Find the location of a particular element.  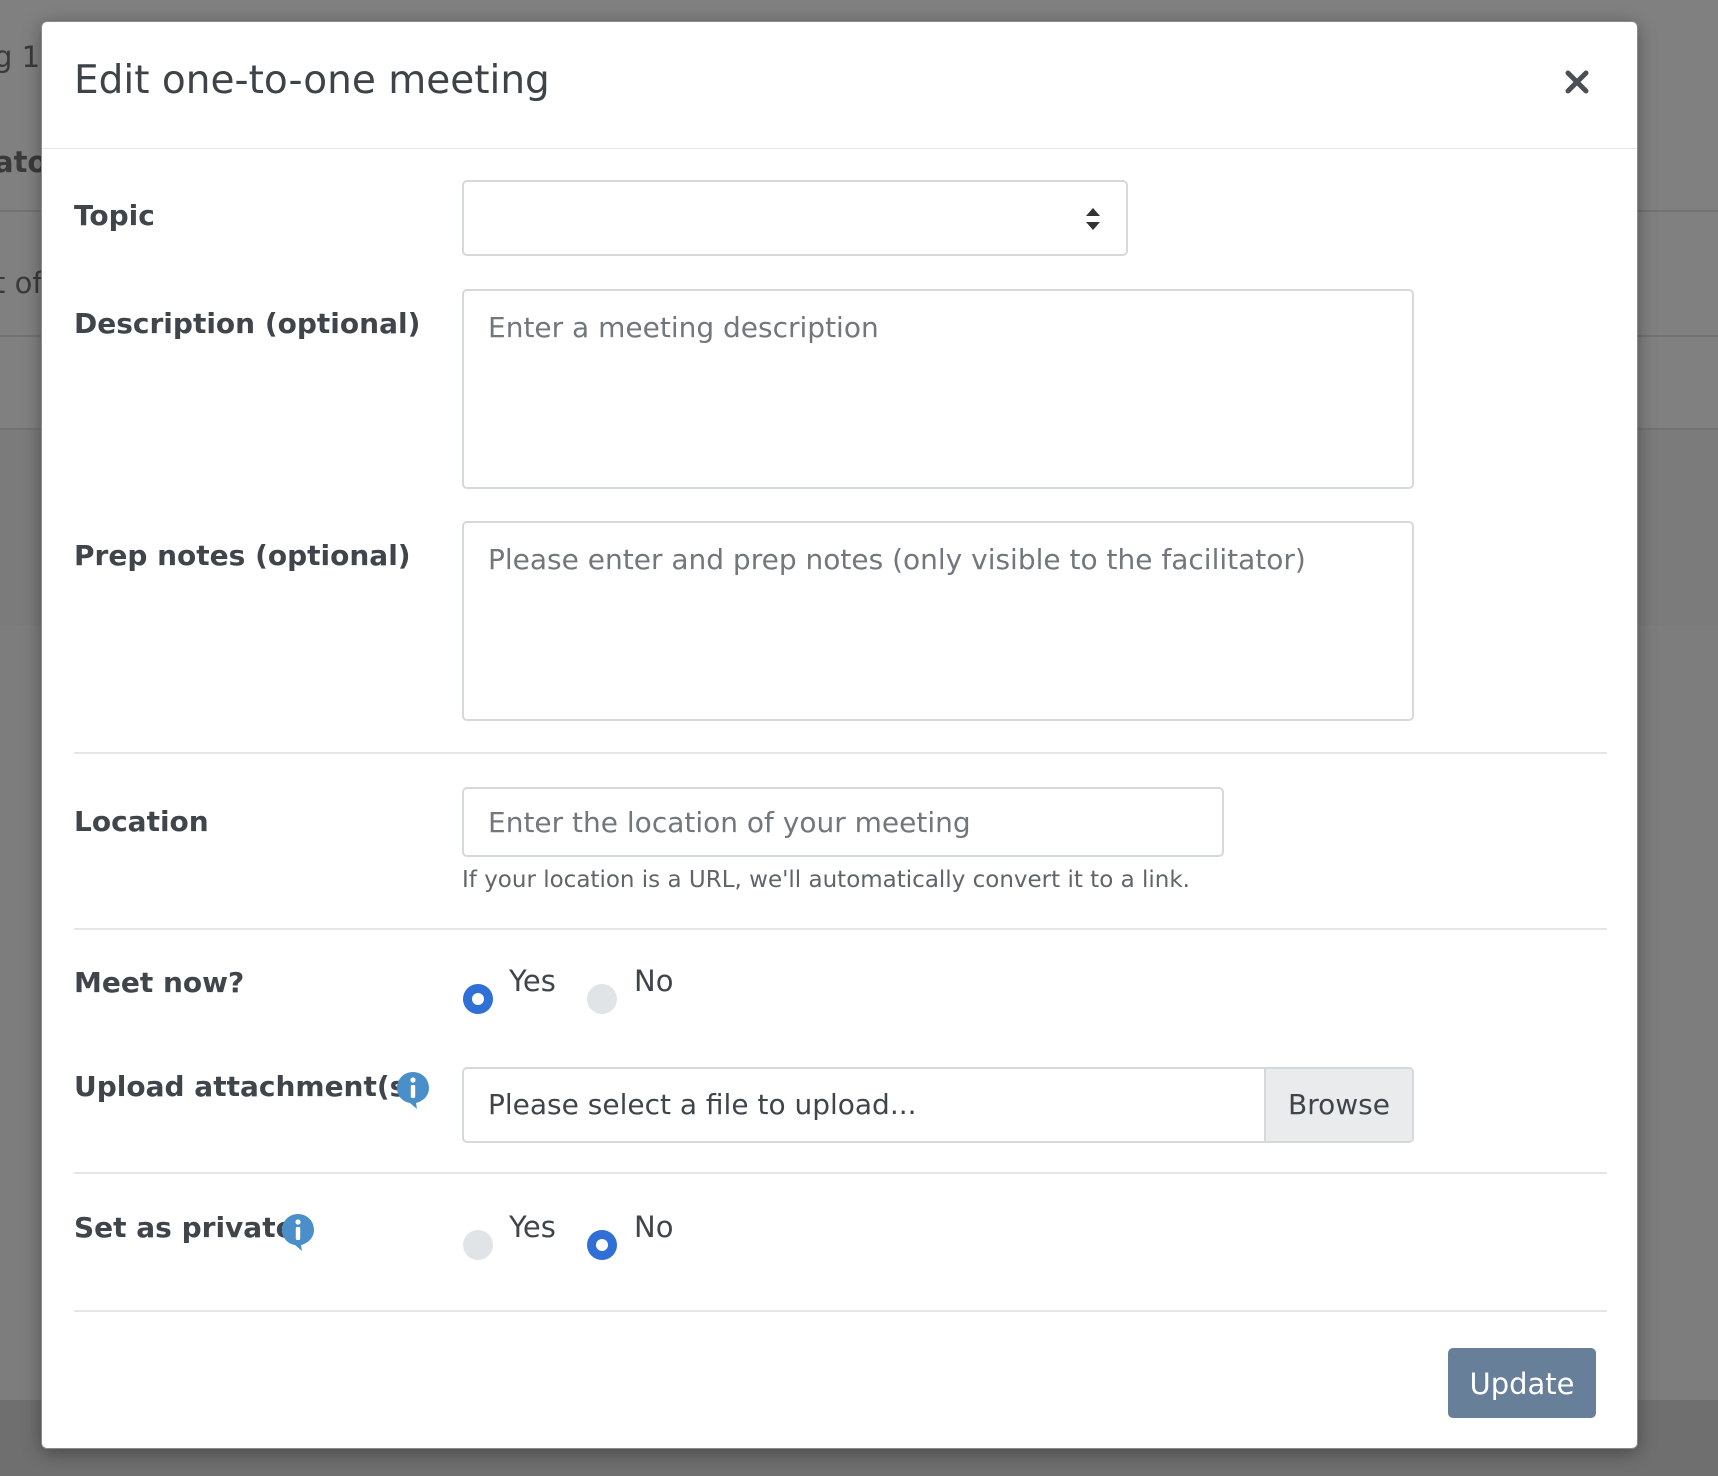

private-no-label: No is located at coordinates (653, 1227).